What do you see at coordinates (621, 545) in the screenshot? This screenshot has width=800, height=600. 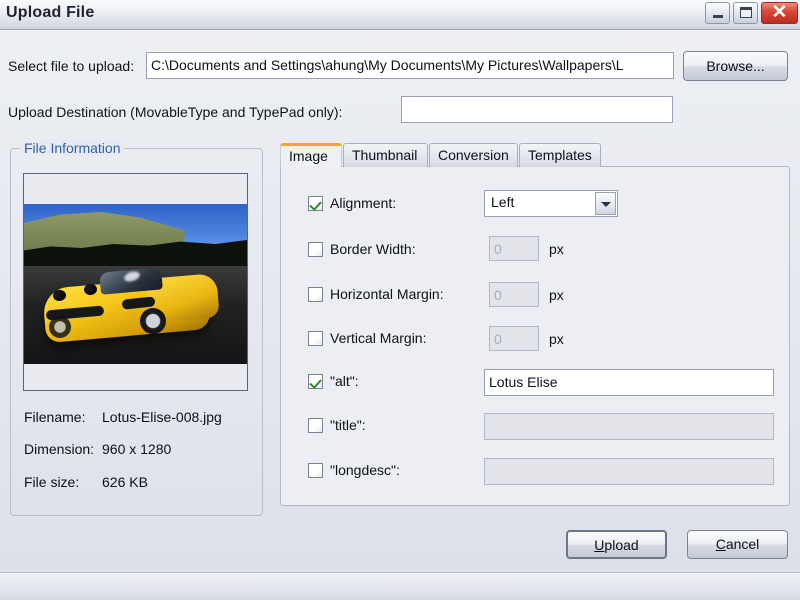 I see `upload-button-rest: pload` at bounding box center [621, 545].